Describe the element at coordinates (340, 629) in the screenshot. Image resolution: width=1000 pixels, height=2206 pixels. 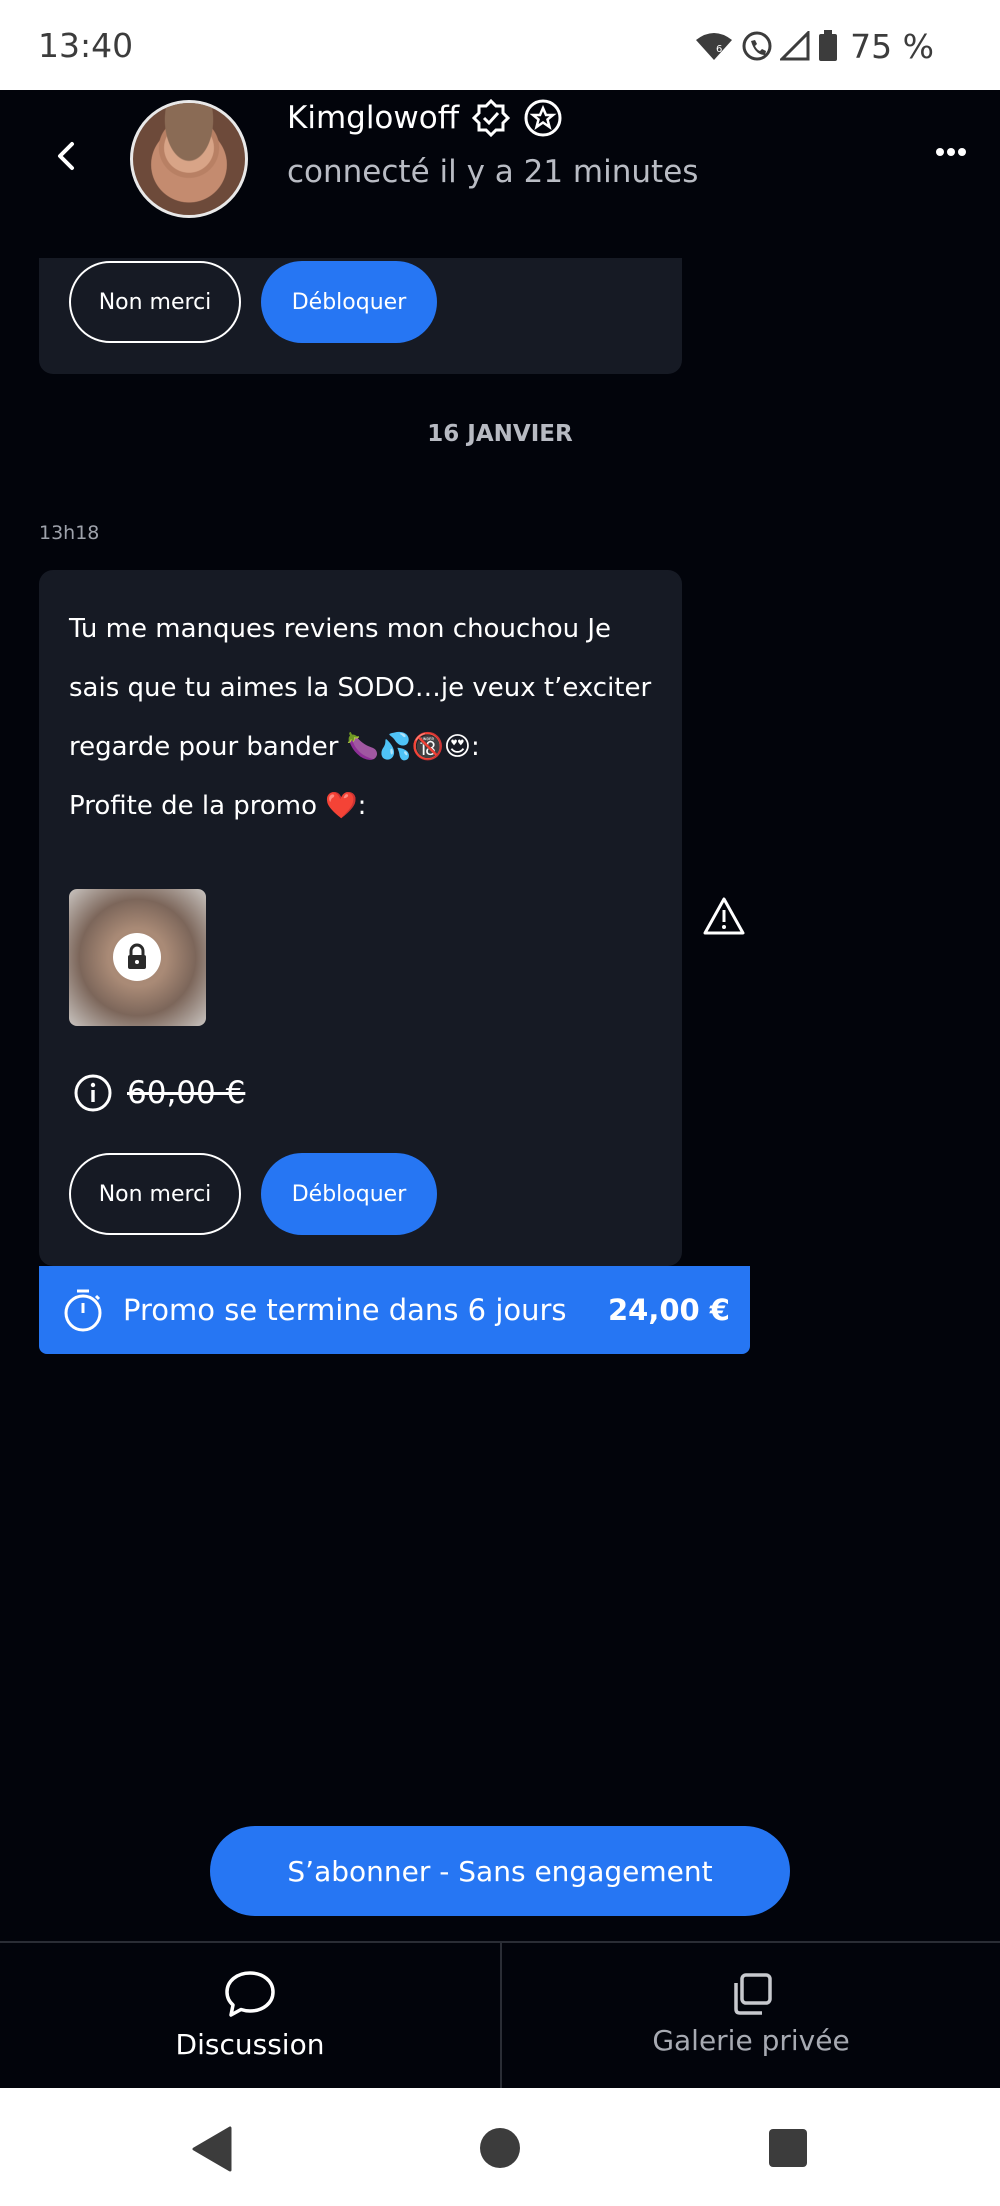
I see `message-line: Tu me manques reviens mon chouchou Je` at that location.